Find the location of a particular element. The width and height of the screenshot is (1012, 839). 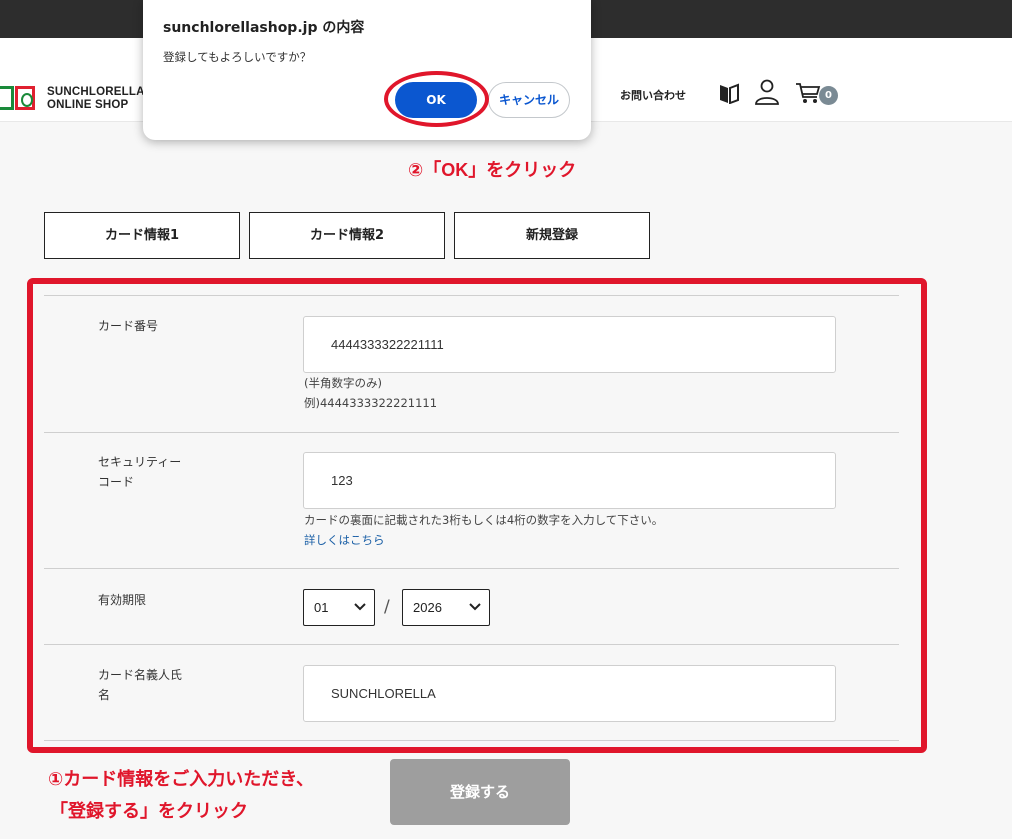

cancel-button: キャンセル is located at coordinates (529, 100).